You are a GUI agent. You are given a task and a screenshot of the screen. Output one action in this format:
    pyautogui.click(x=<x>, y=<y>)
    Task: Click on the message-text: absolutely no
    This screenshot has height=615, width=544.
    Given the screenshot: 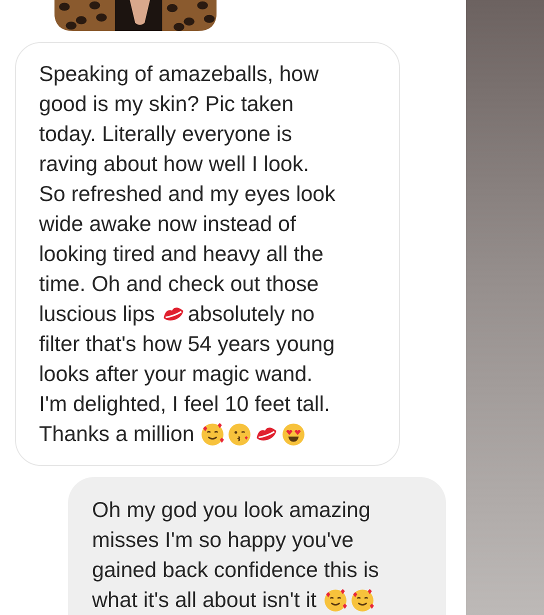 What is the action you would take?
    pyautogui.click(x=251, y=314)
    